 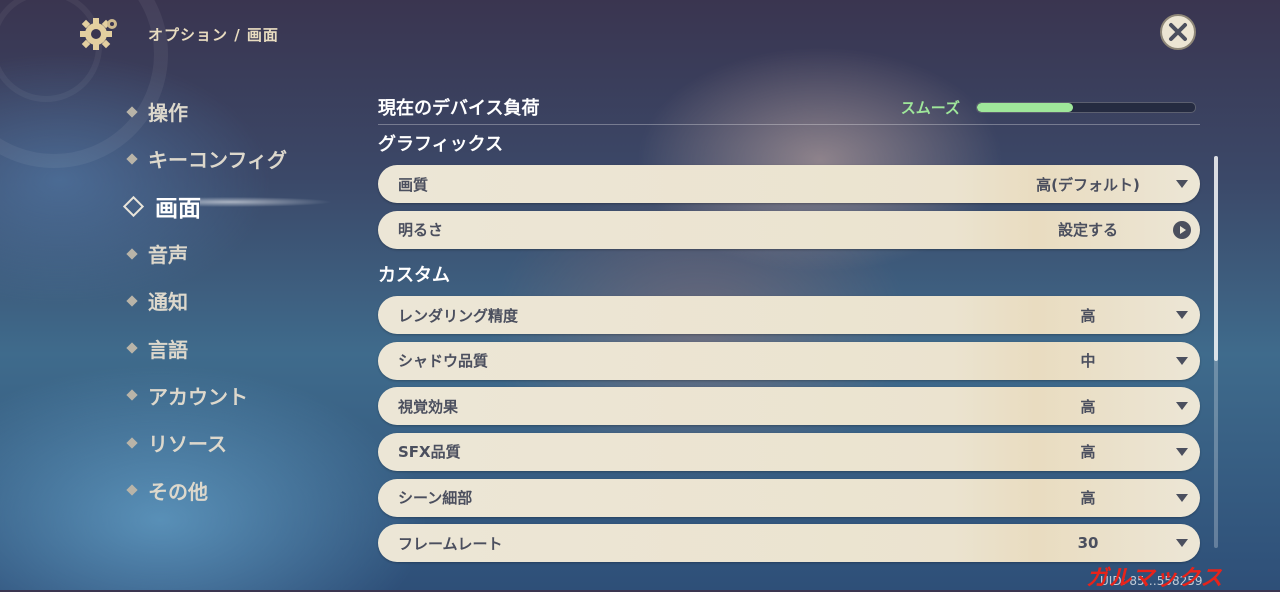 I want to click on arrow-right-circle-icon, so click(x=1182, y=229).